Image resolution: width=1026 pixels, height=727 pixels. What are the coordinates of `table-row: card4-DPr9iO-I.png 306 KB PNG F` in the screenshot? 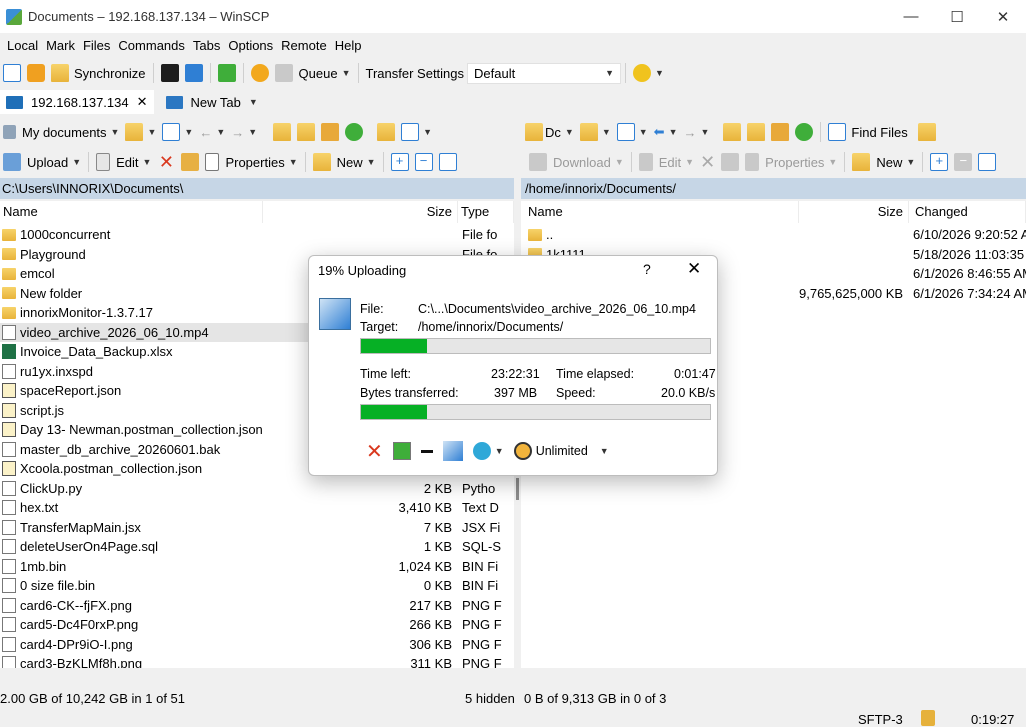 It's located at (257, 645).